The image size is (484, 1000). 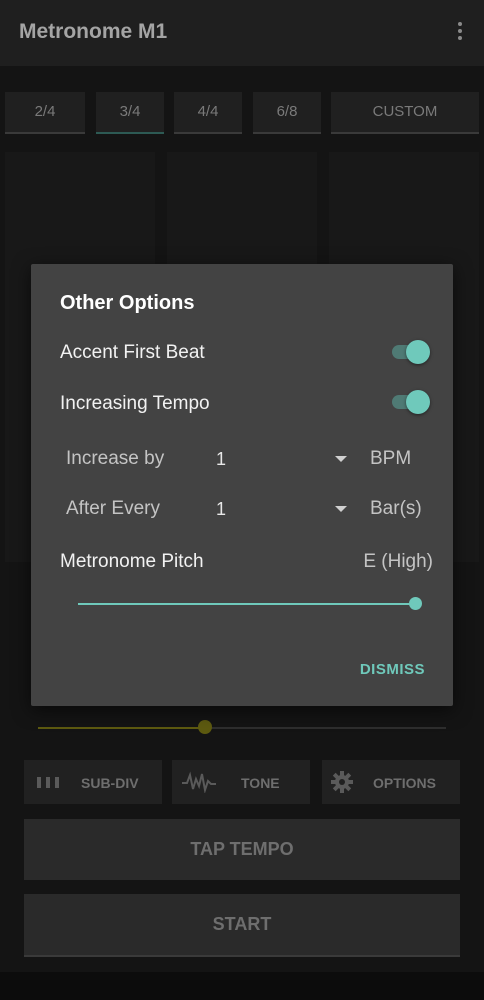 I want to click on metronome-pitch-value: E (High), so click(x=398, y=561).